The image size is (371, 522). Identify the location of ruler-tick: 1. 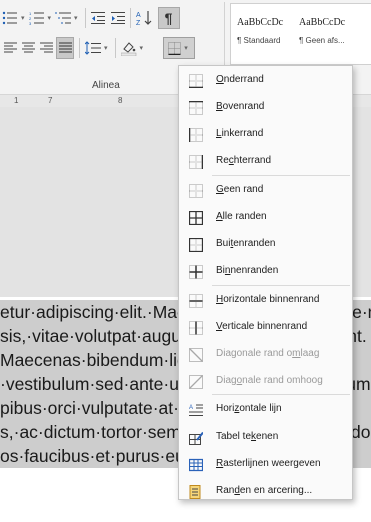
(16, 100).